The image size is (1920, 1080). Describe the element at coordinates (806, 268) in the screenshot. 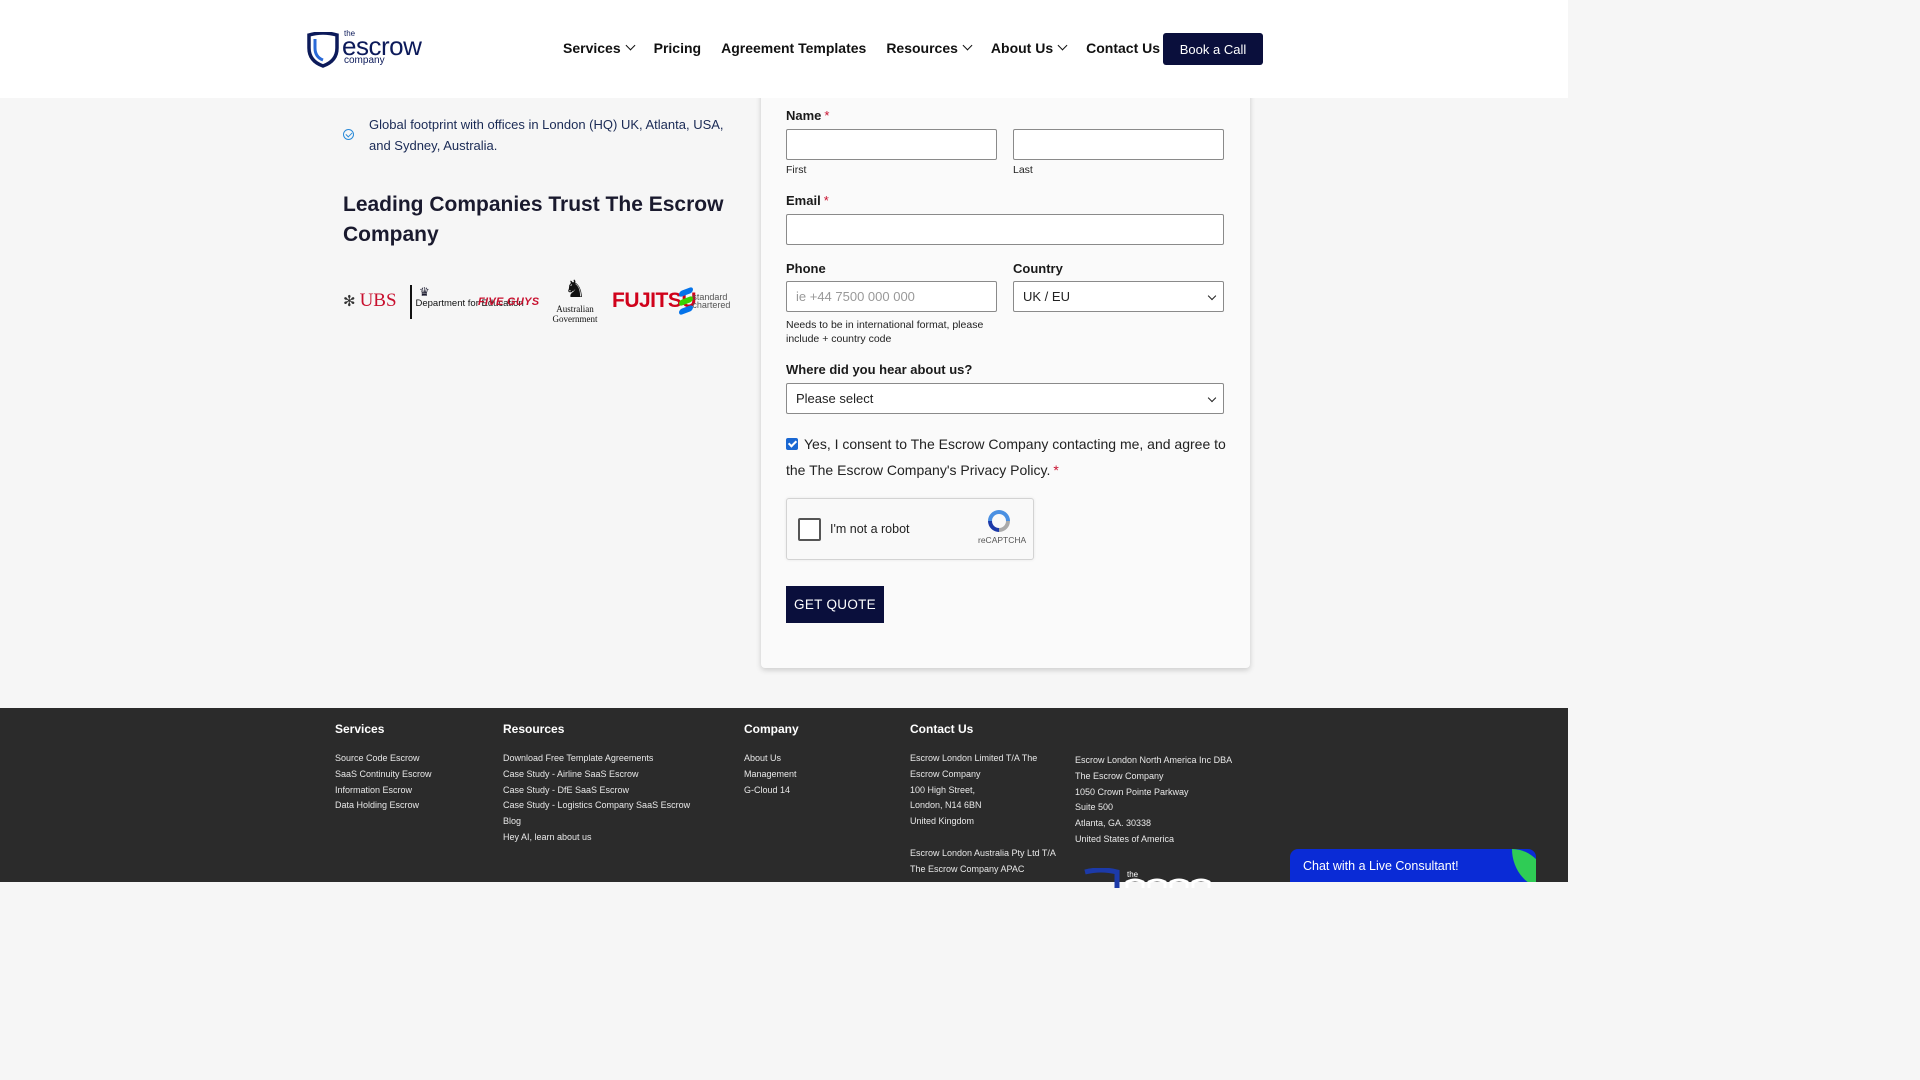

I see `phone-label: Phone` at that location.